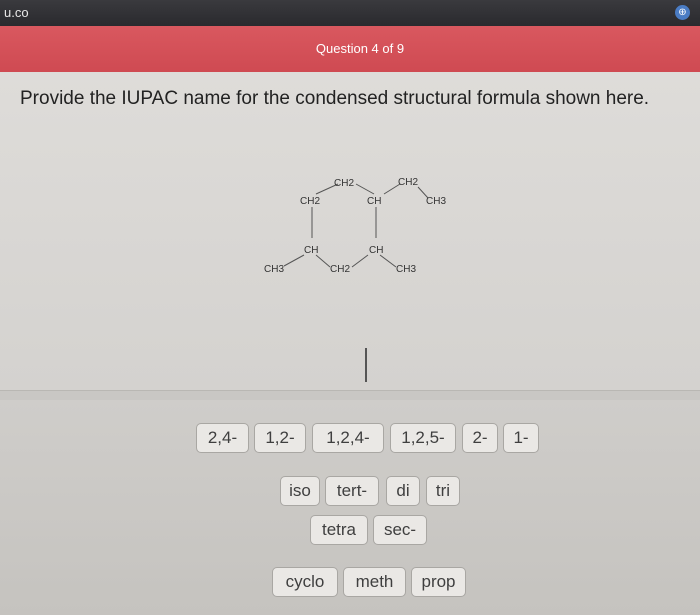 This screenshot has width=700, height=615. Describe the element at coordinates (374, 582) in the screenshot. I see `tile-meth: meth` at that location.